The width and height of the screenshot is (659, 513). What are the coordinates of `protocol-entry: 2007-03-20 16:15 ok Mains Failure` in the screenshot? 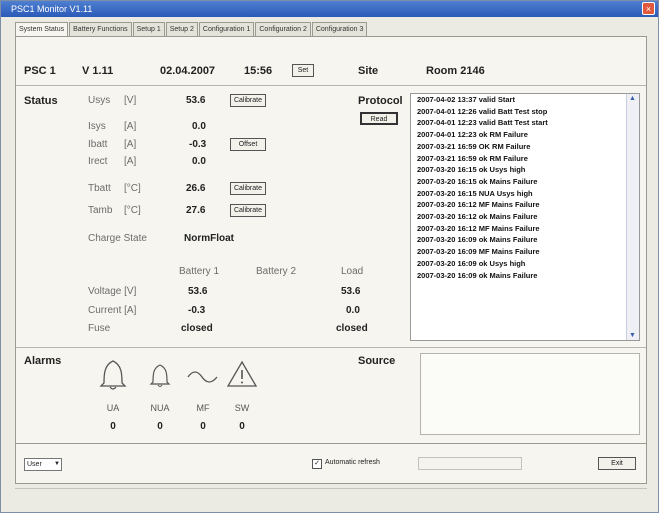 It's located at (477, 181).